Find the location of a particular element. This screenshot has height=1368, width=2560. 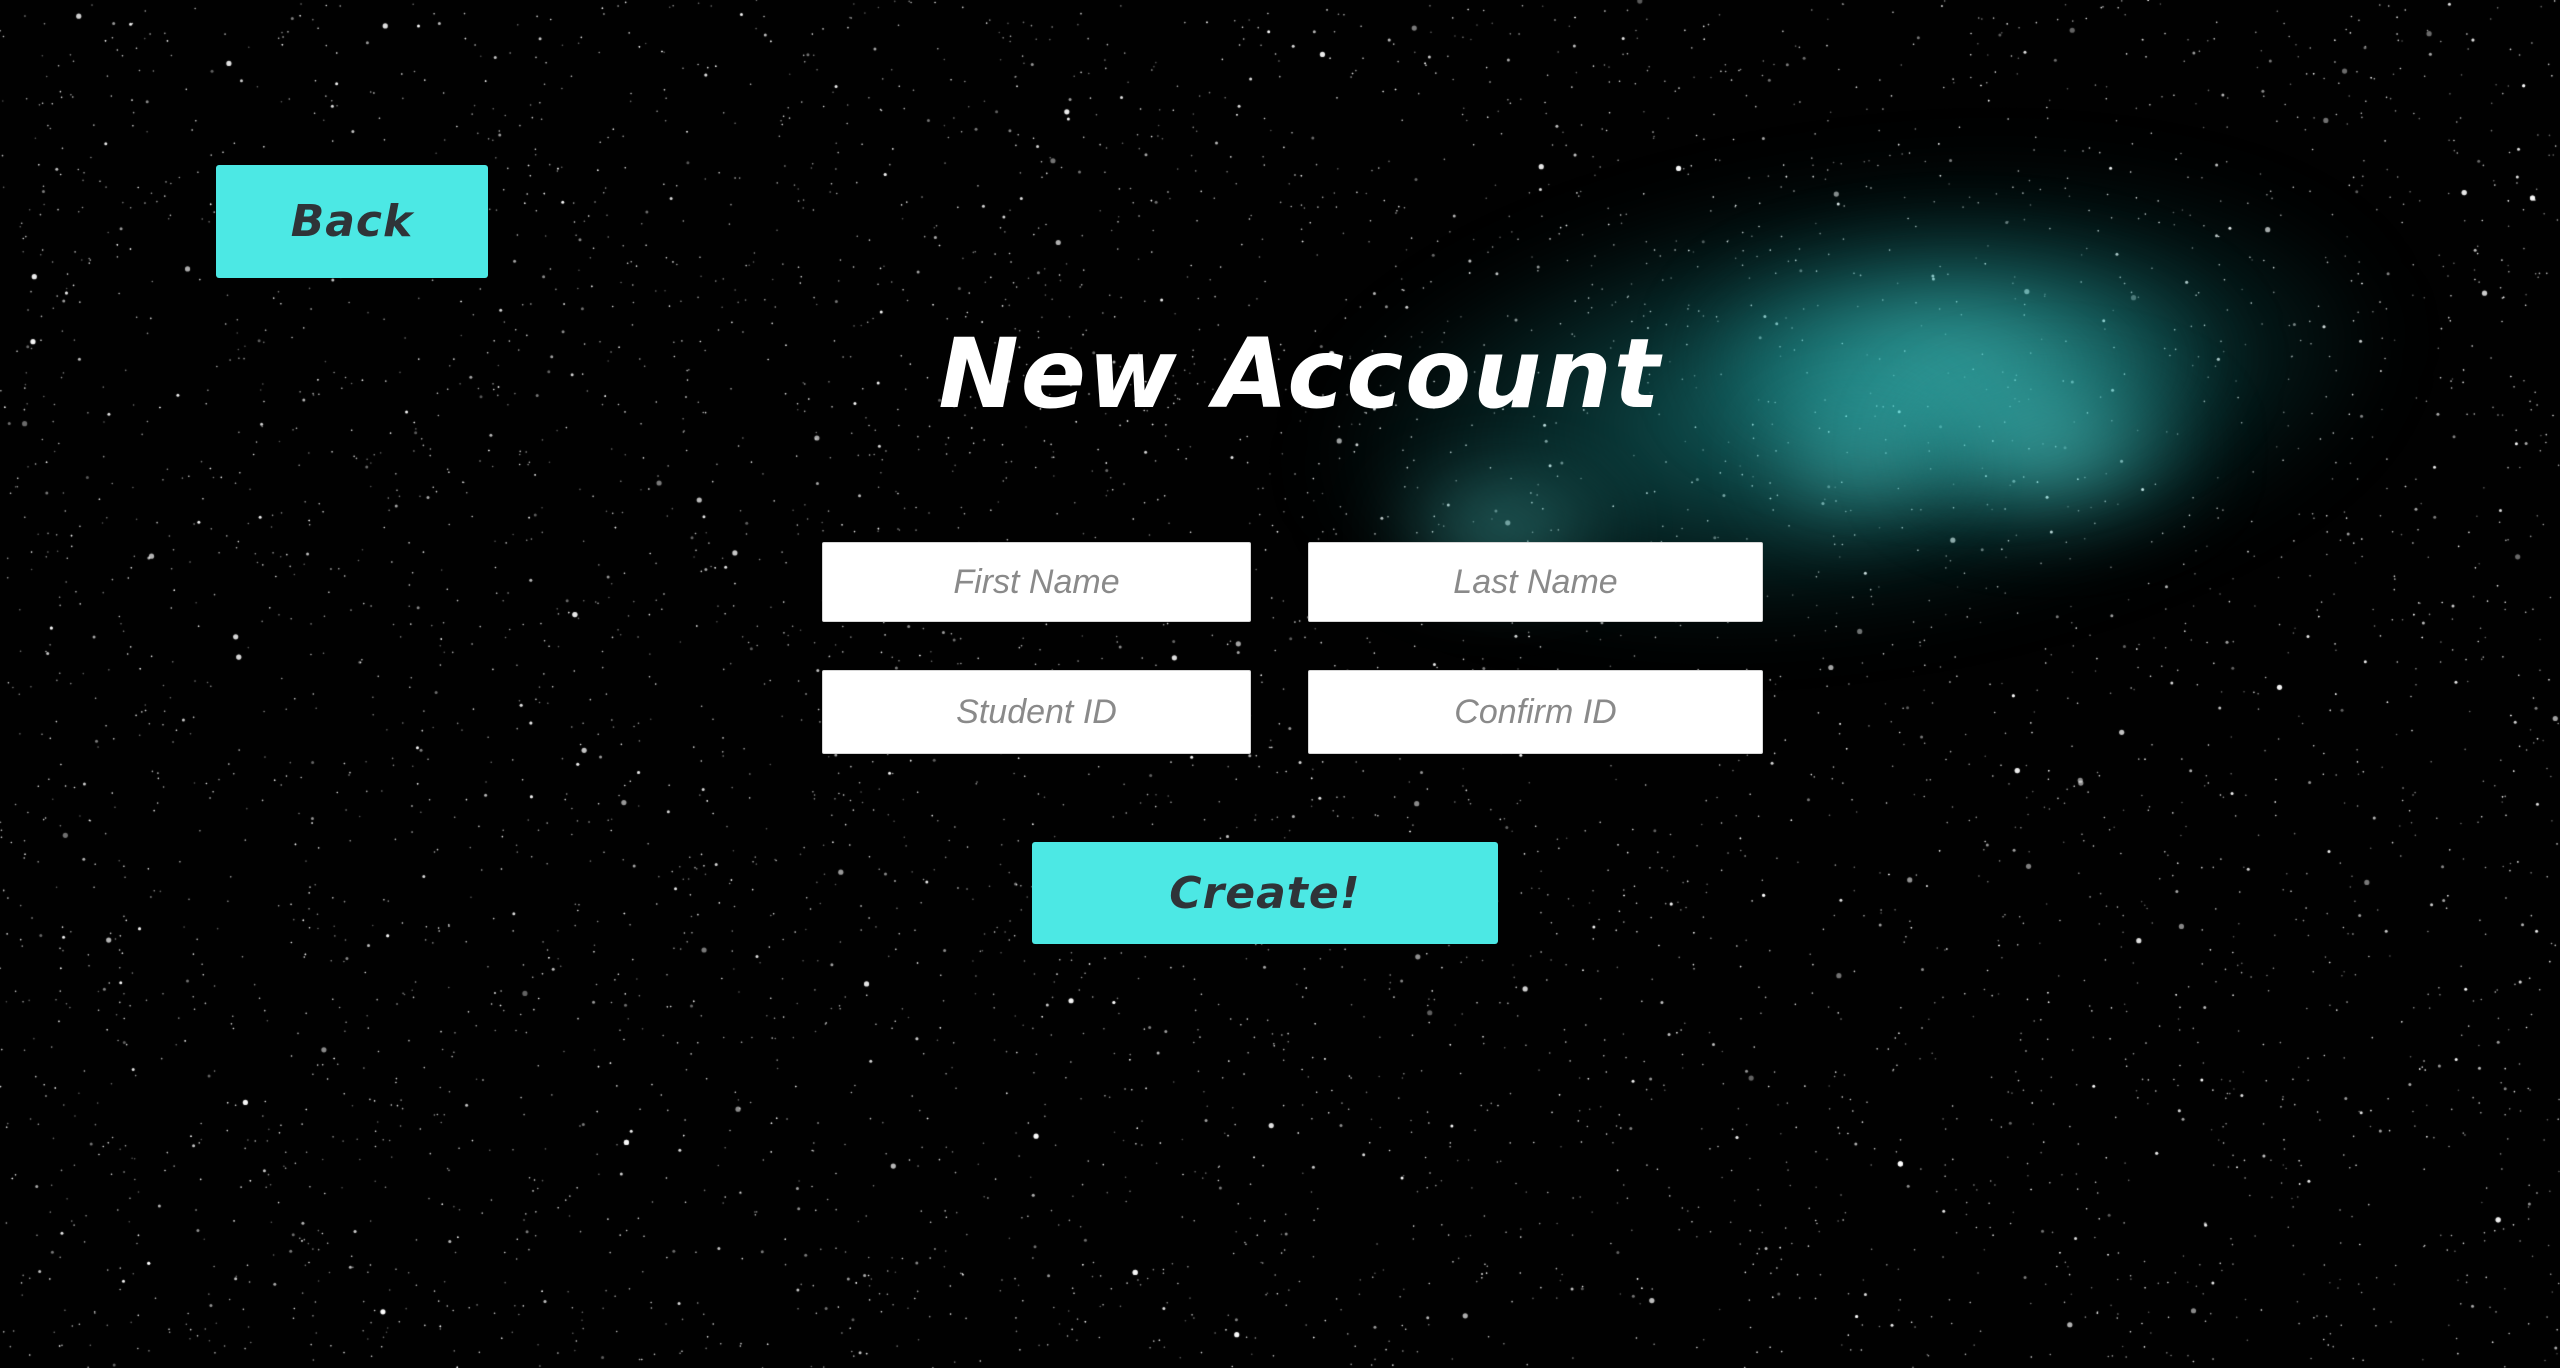

back-button-label: Back is located at coordinates (352, 221).